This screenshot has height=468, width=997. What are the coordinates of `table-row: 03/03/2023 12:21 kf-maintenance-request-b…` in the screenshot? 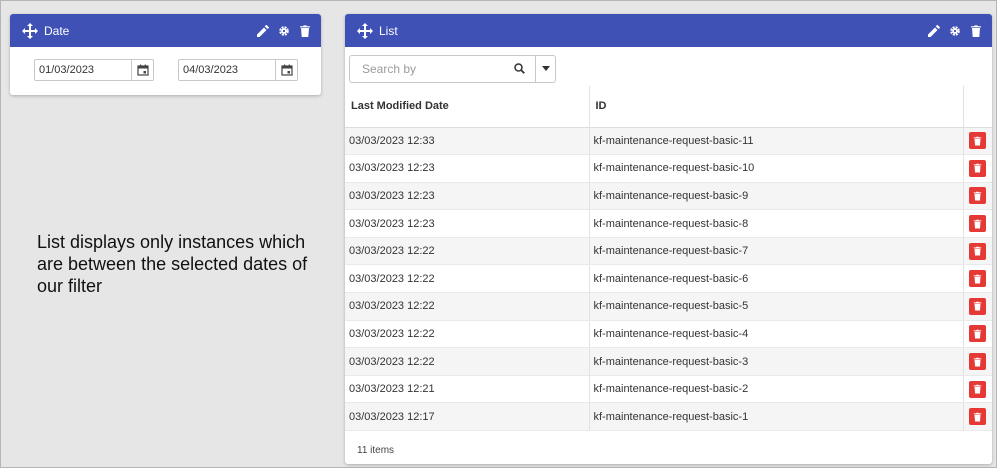 It's located at (668, 389).